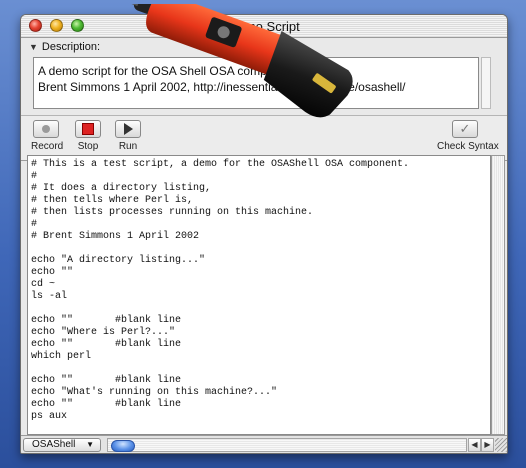  What do you see at coordinates (70, 47) in the screenshot?
I see `description-label: Description:` at bounding box center [70, 47].